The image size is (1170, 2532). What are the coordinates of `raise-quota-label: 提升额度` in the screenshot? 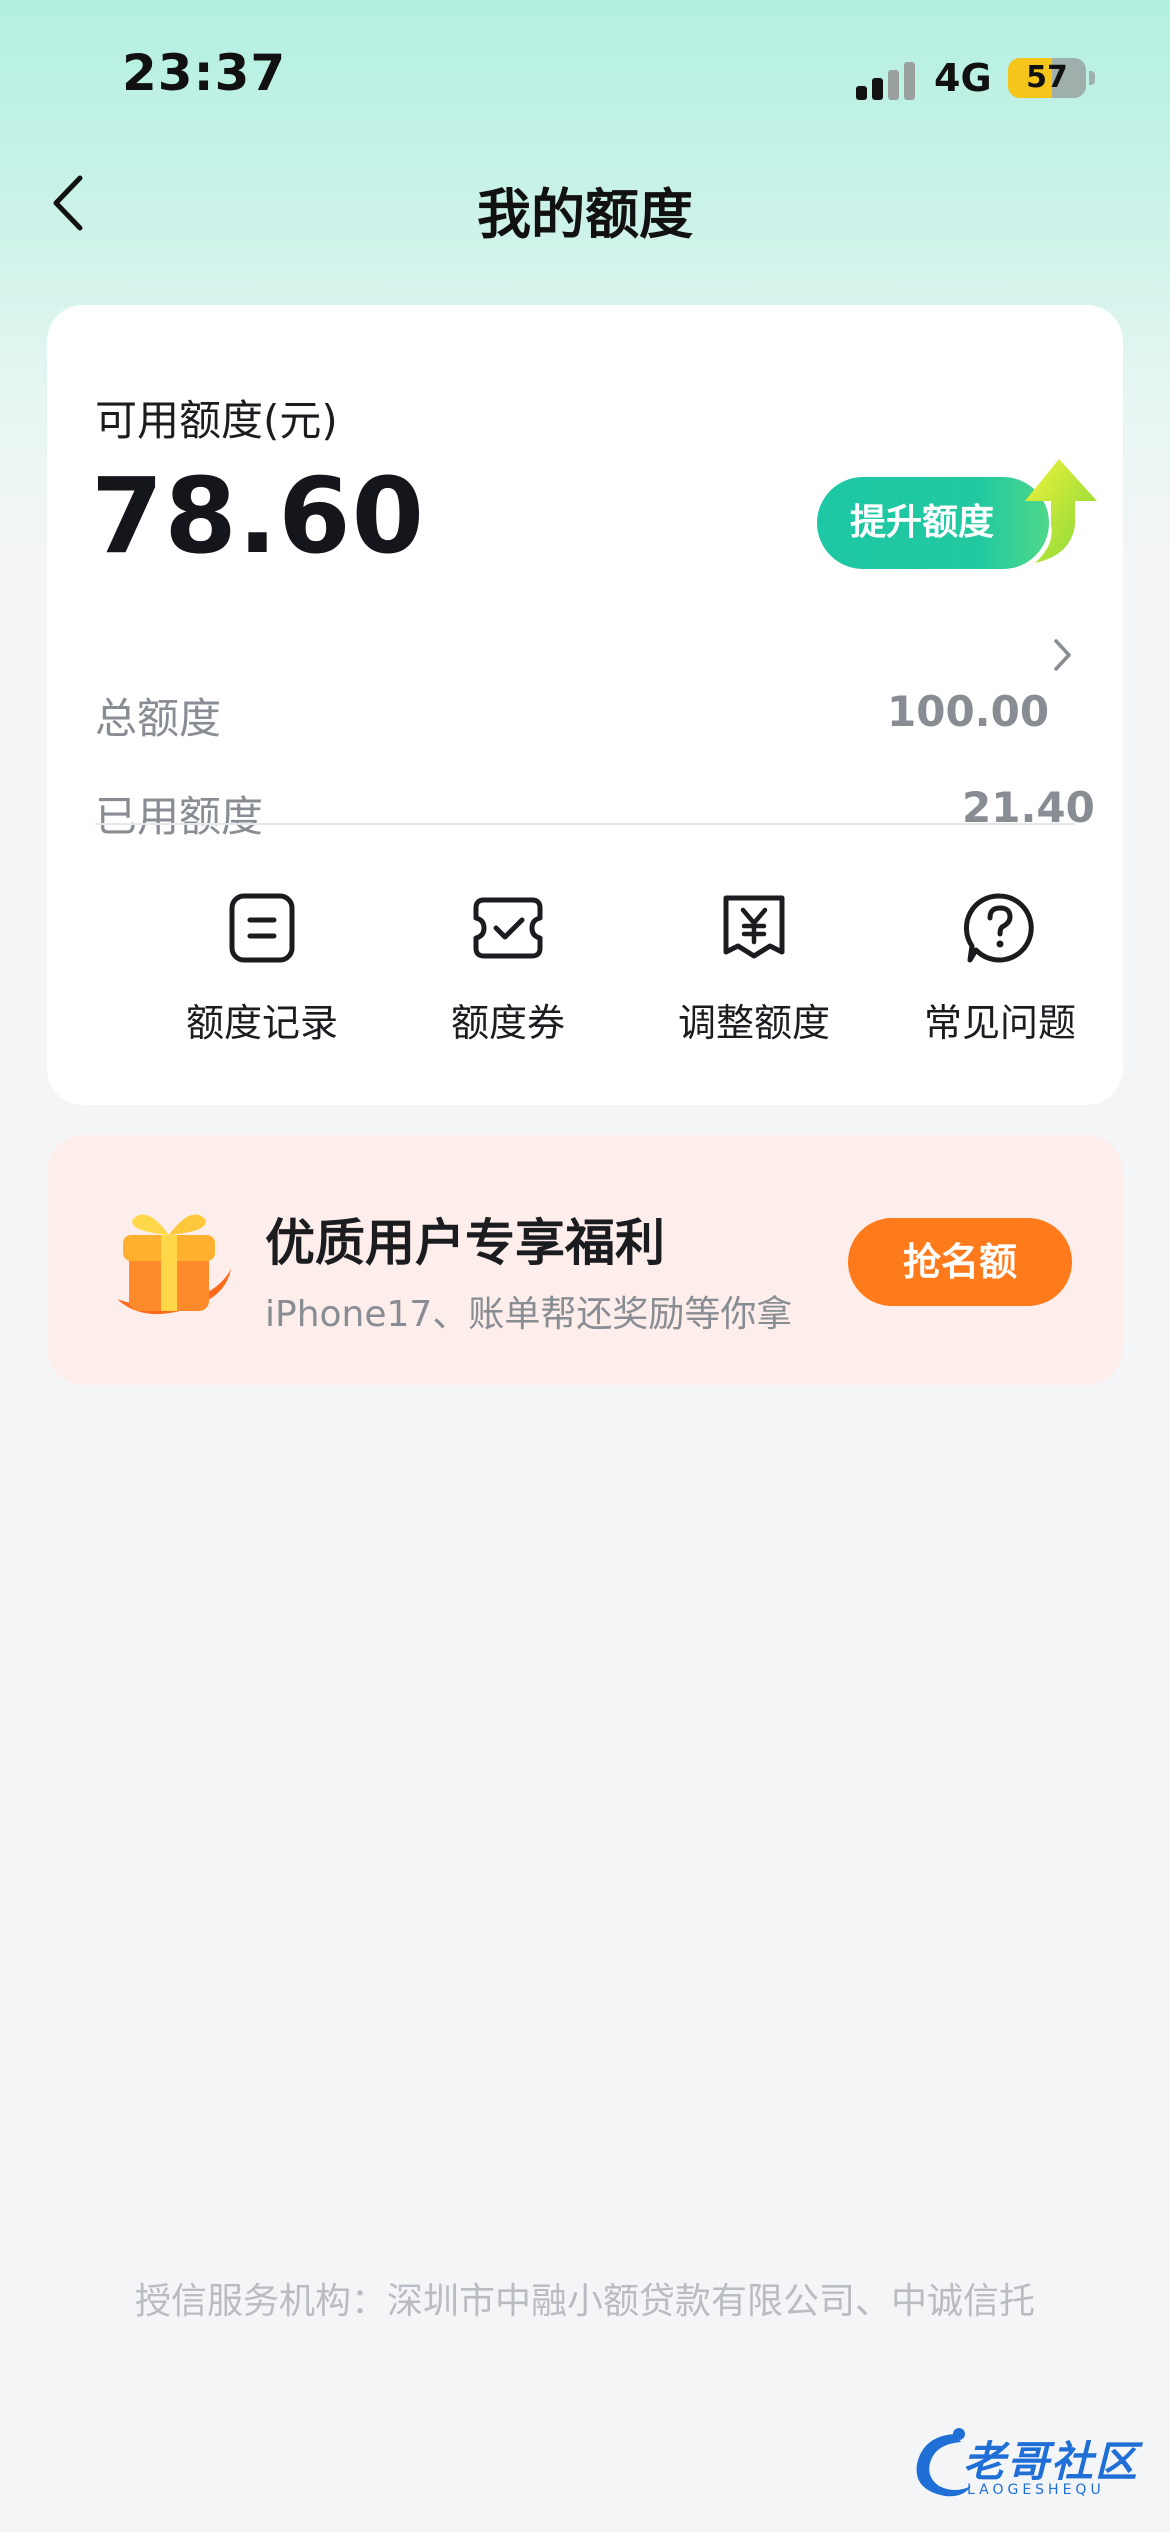 It's located at (921, 522).